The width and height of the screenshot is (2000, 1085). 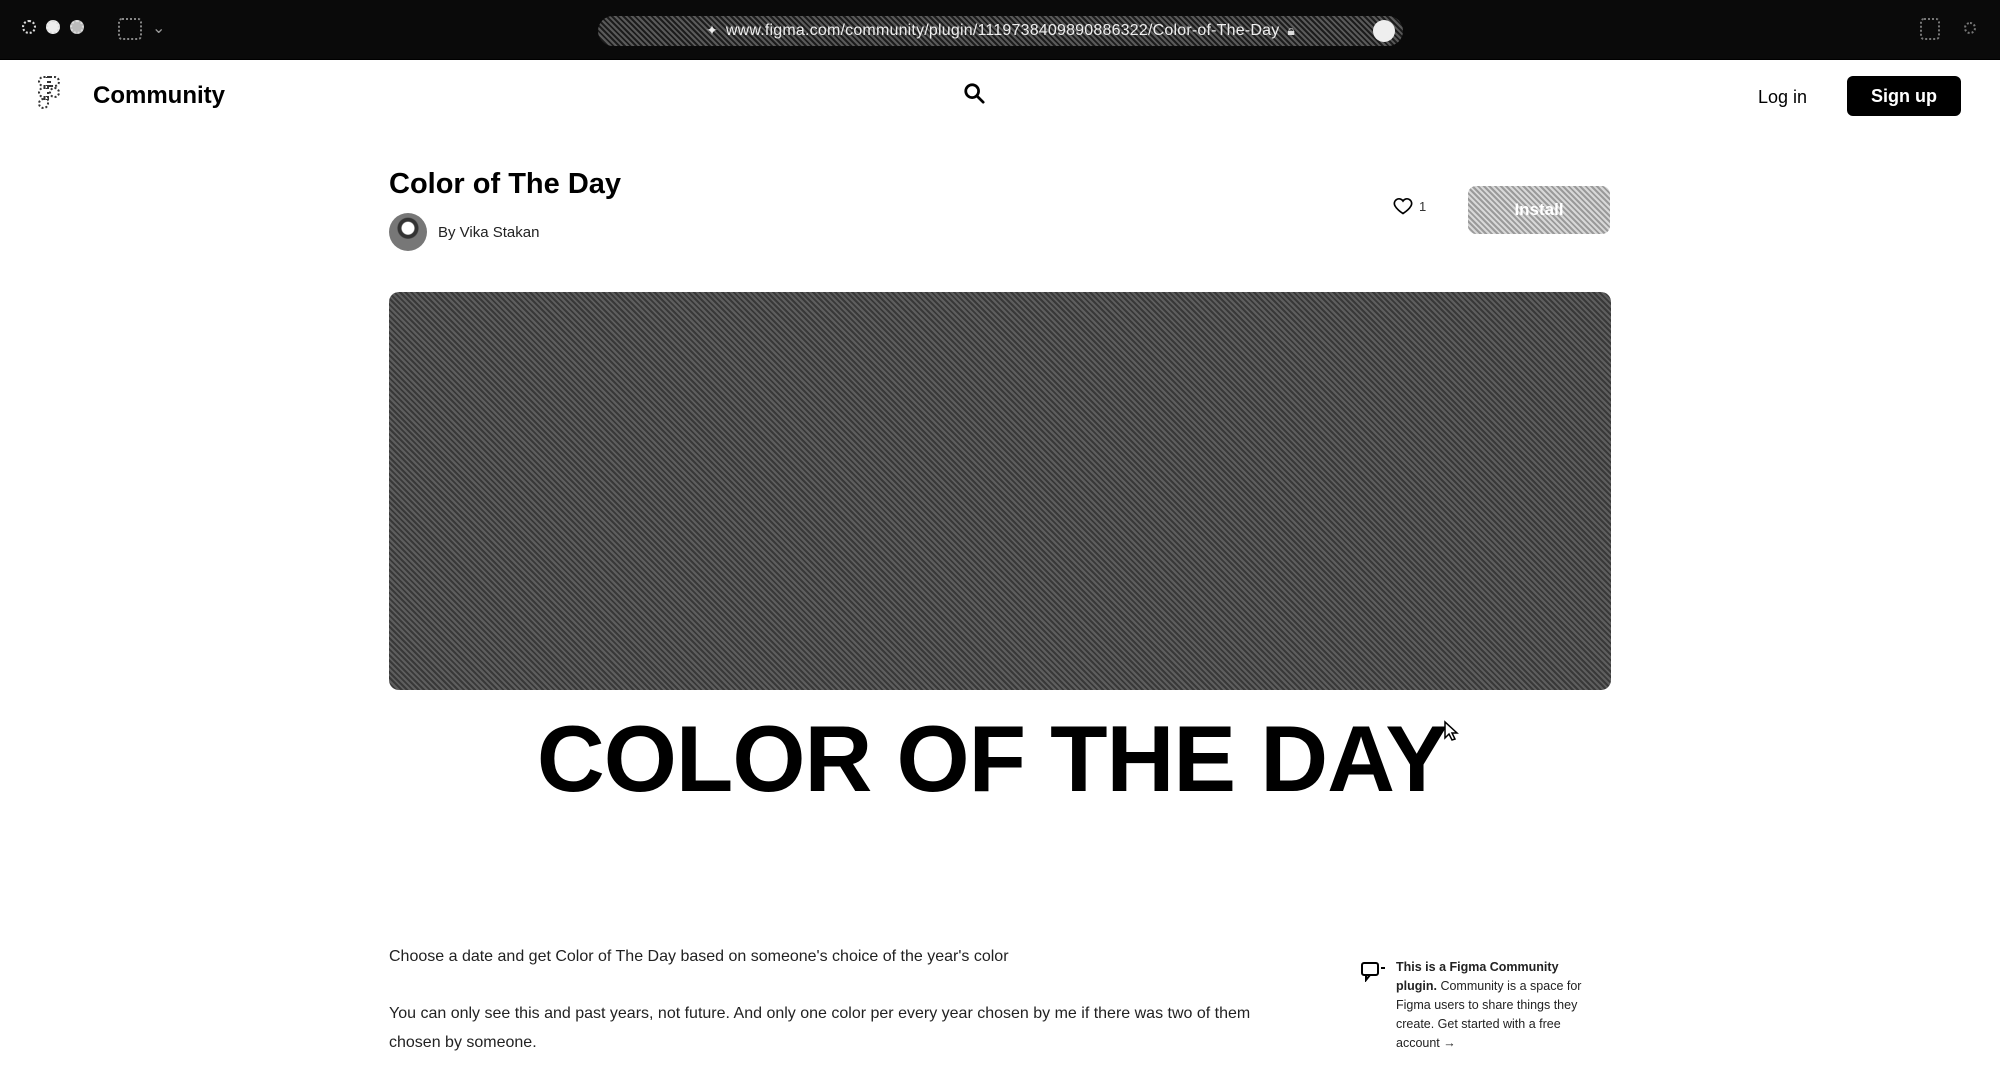 I want to click on minimize-window-button, so click(x=53, y=27).